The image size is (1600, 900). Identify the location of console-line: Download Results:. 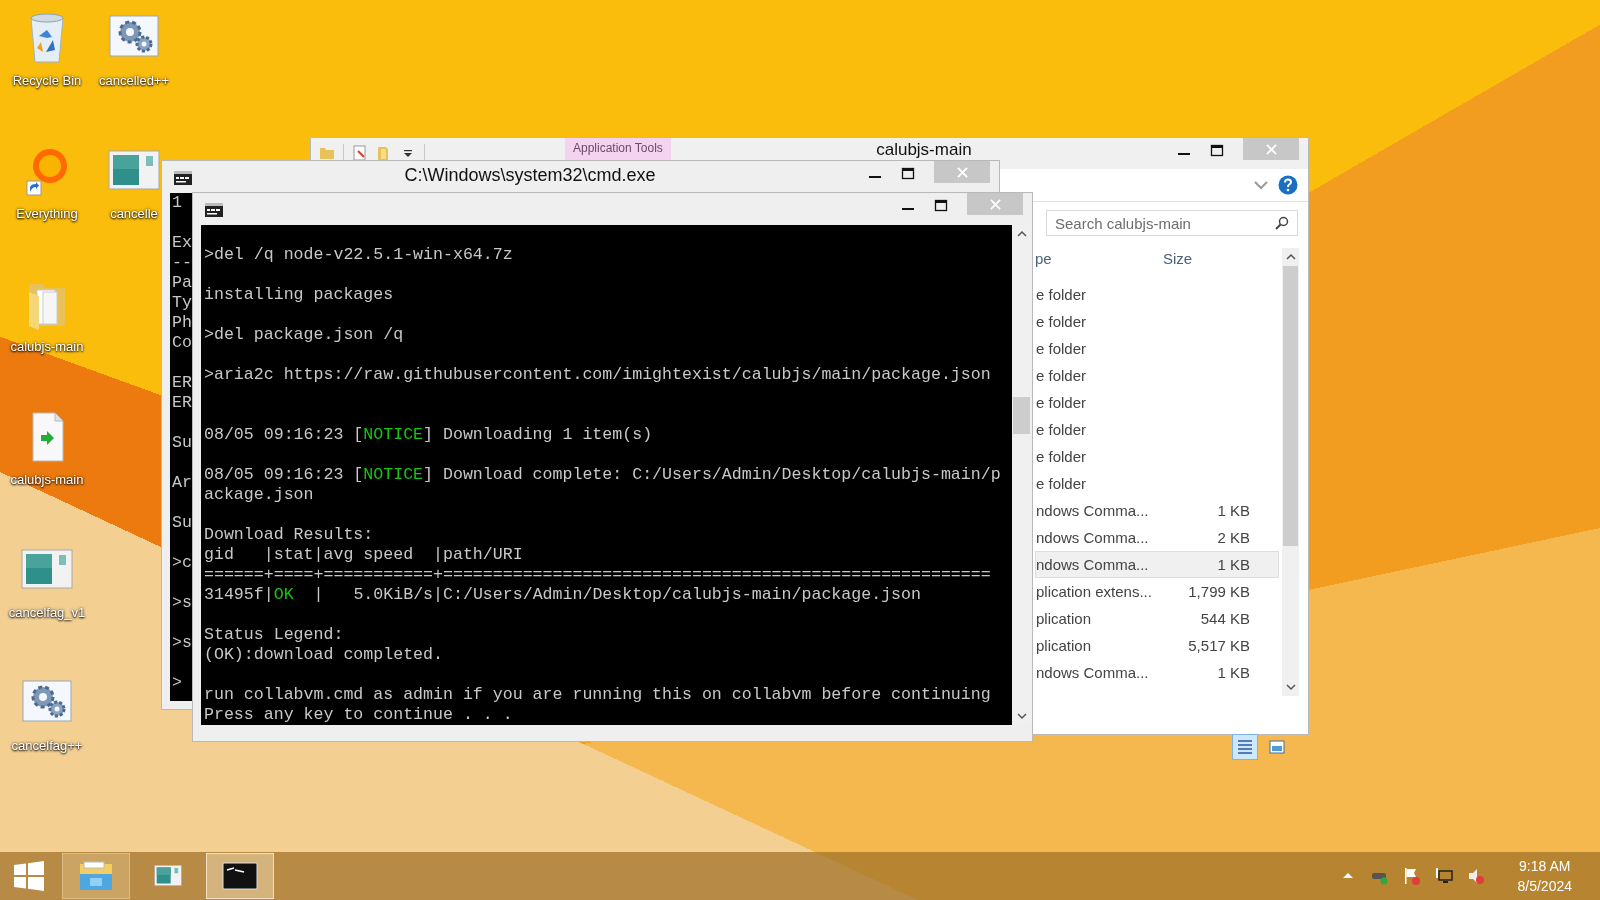
(289, 535).